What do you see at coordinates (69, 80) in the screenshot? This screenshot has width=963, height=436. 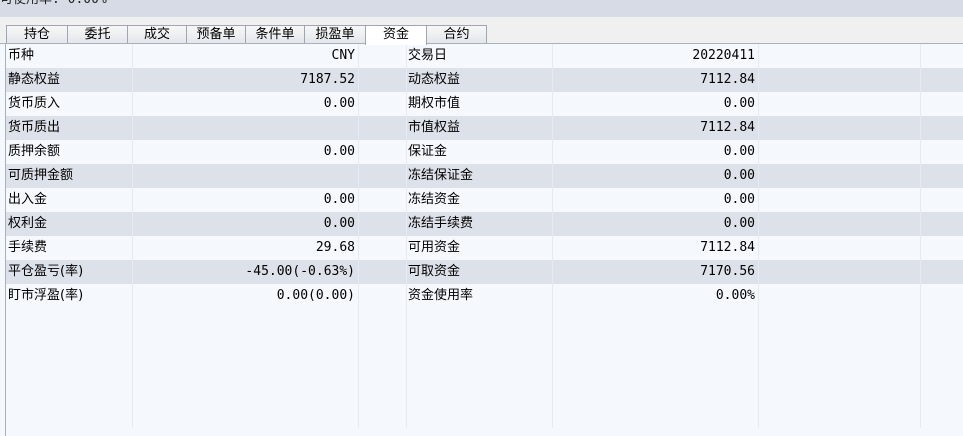 I see `field-label: 静态权益` at bounding box center [69, 80].